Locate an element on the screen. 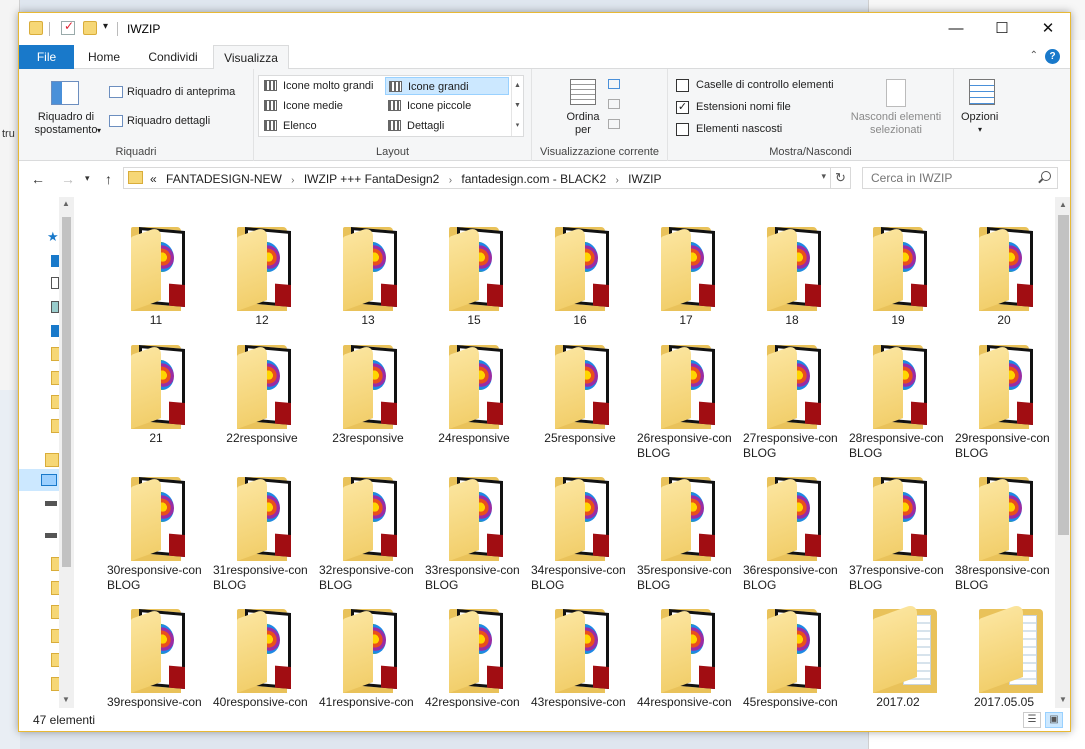  details-view-button: ☰ is located at coordinates (1032, 720).